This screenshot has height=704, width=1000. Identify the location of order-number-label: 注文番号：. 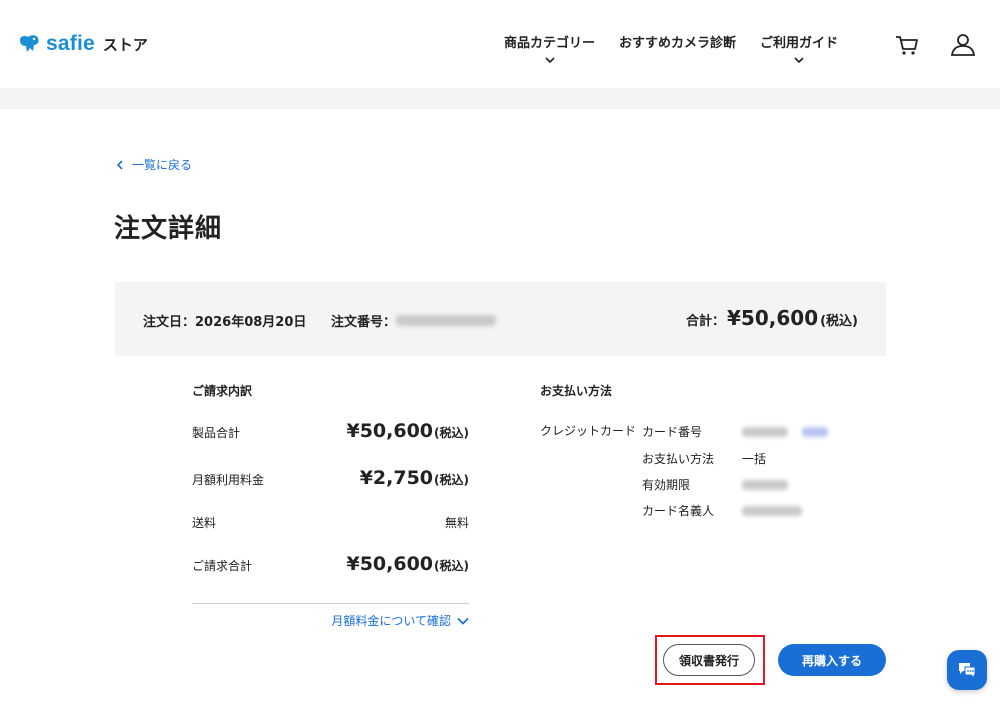
(364, 322).